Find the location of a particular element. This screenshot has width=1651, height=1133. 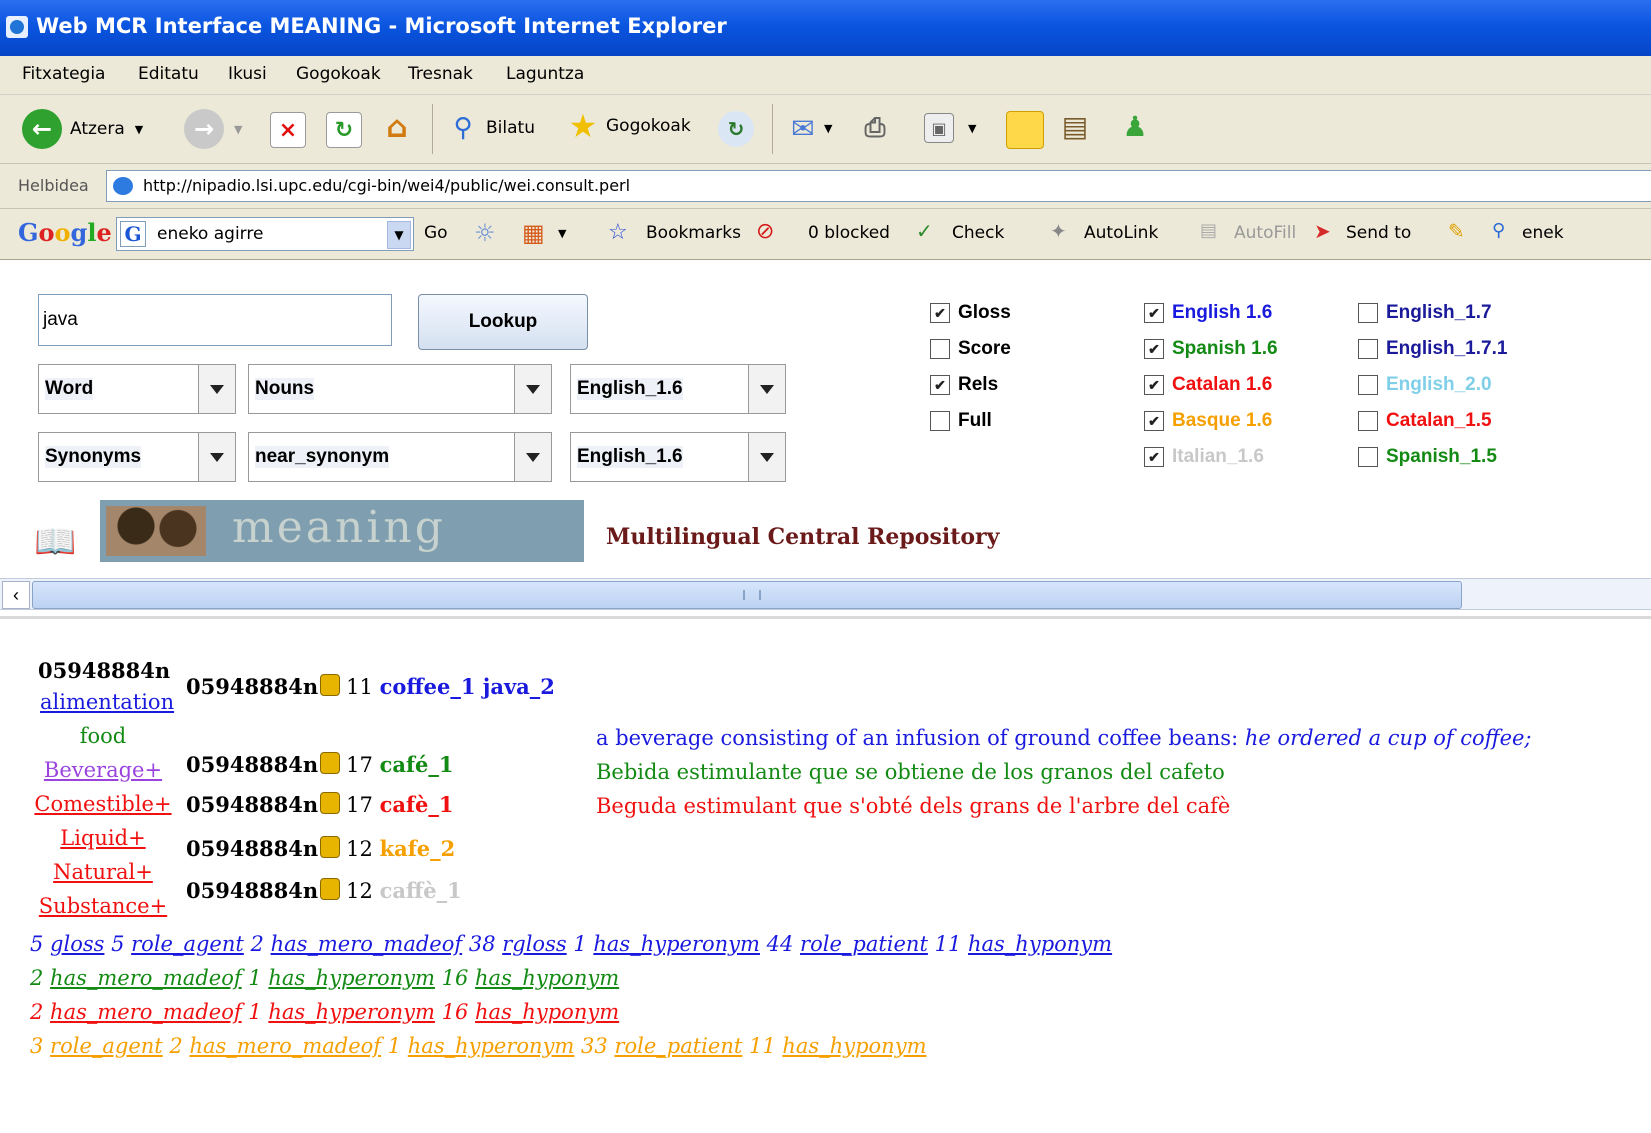

google-search-input: G eneko agirre ▼ is located at coordinates (265, 234).